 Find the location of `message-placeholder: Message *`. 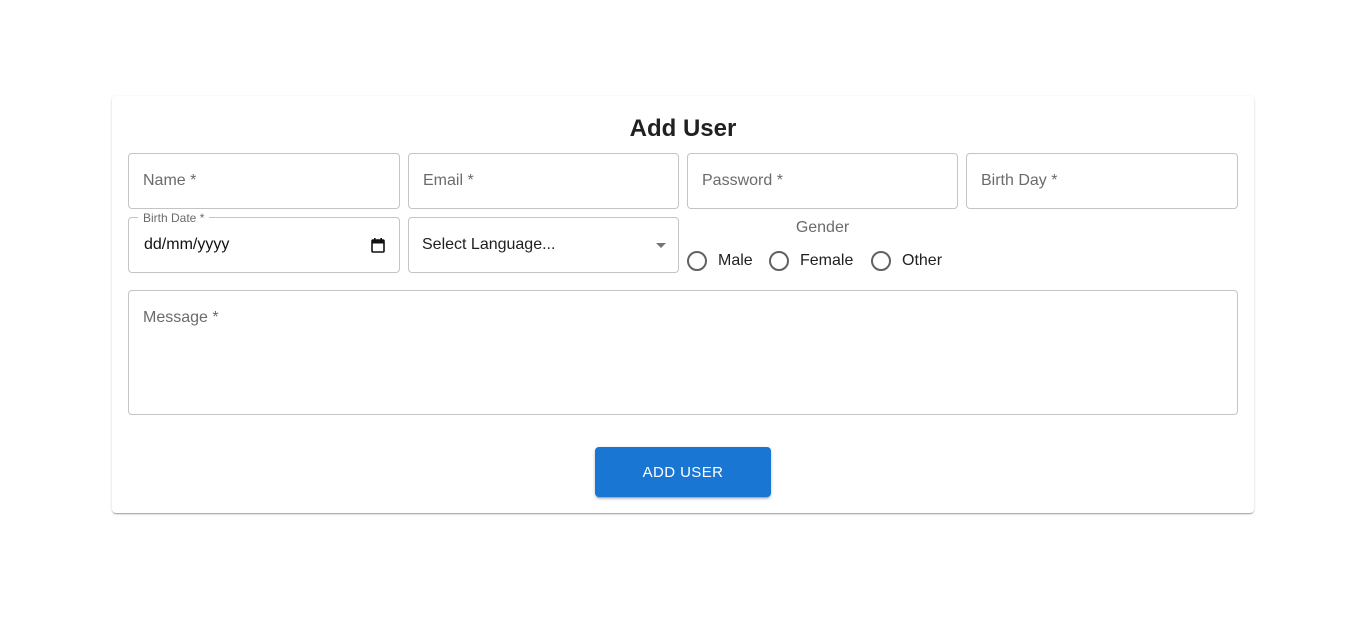

message-placeholder: Message * is located at coordinates (181, 317).